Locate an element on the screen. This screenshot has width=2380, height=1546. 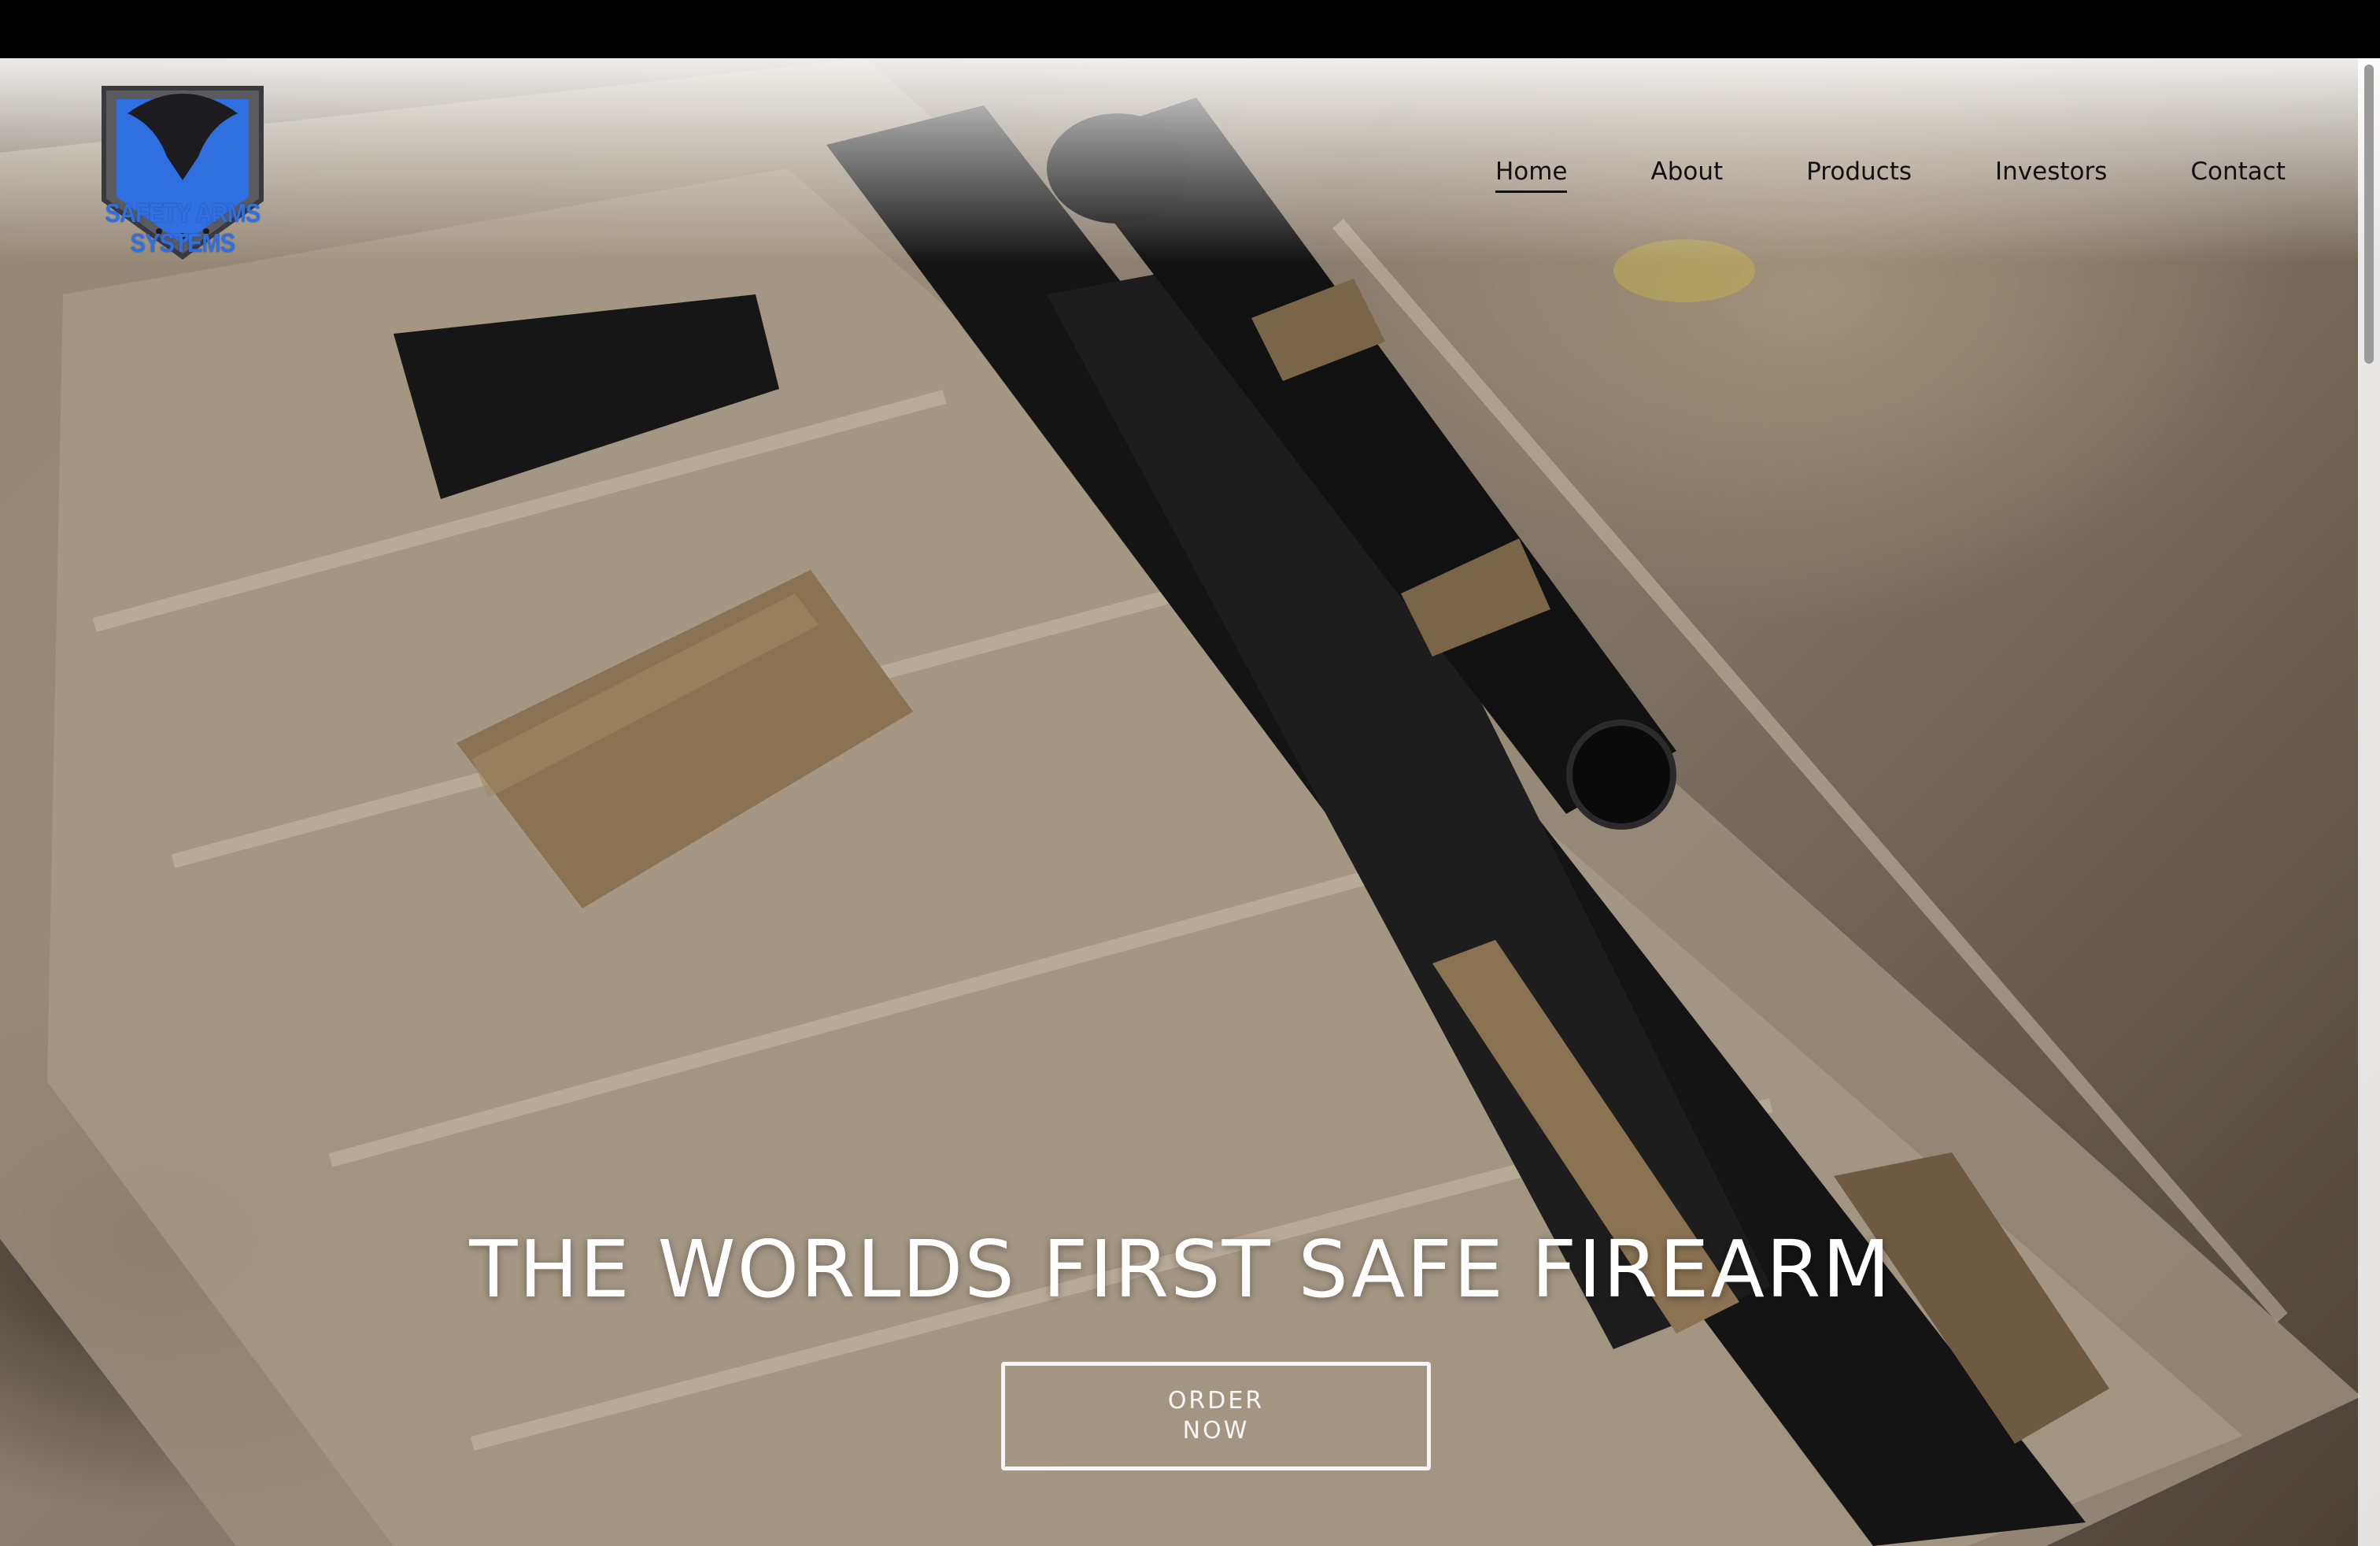
nav-item-products: Products is located at coordinates (1859, 175).